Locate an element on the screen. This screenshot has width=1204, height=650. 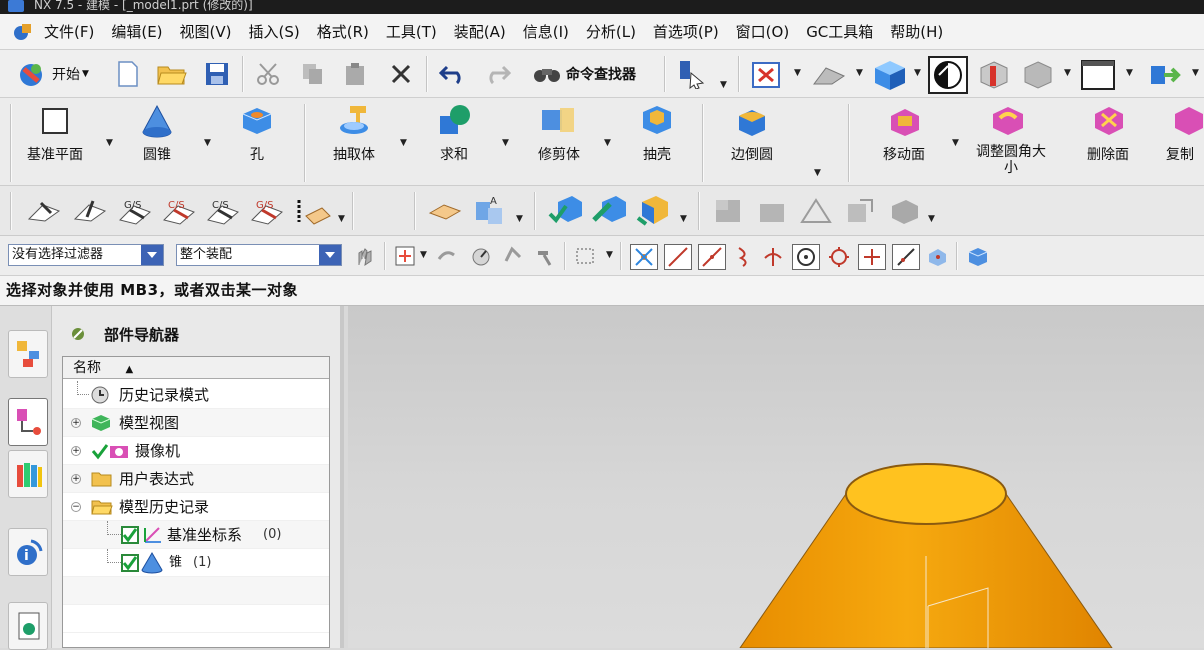
assembly-navigator-tab is located at coordinates (28, 354).